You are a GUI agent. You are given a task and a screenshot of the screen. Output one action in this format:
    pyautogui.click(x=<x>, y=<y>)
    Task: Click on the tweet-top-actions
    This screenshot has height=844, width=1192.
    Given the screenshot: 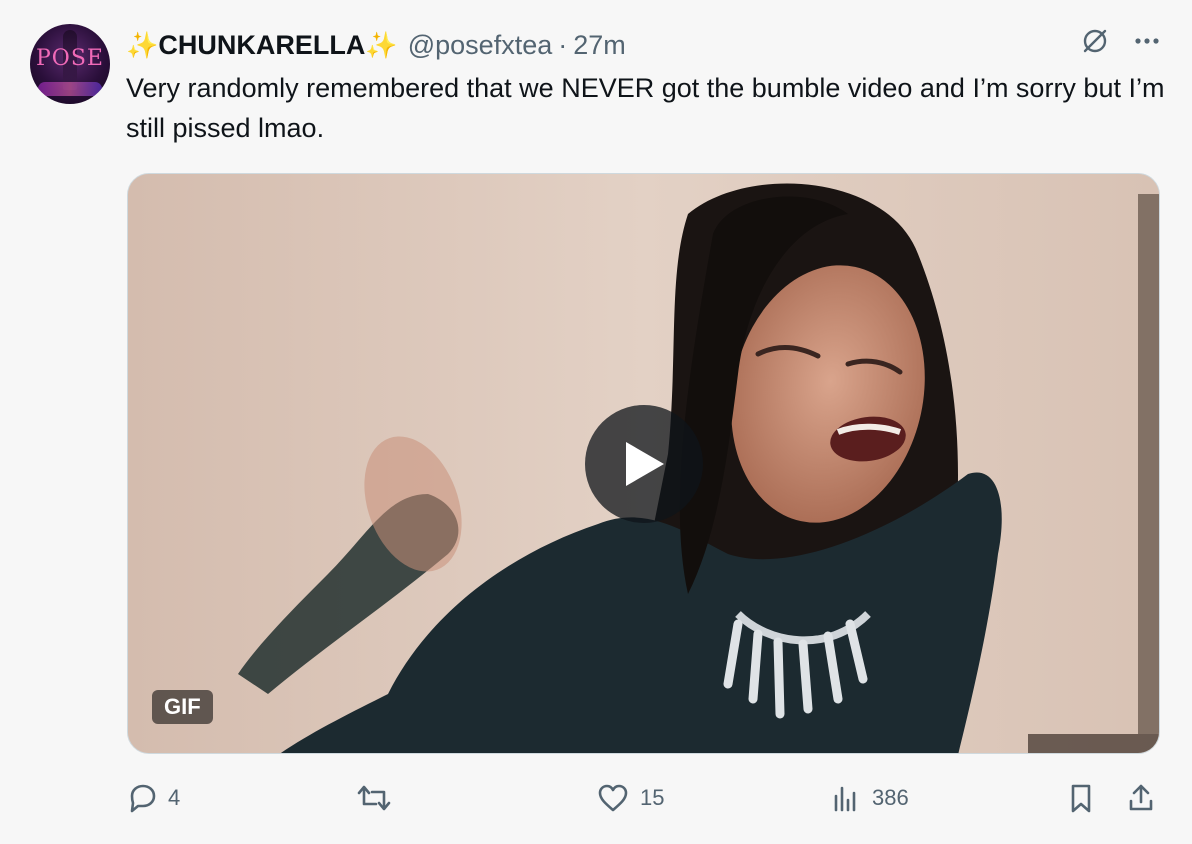 What is the action you would take?
    pyautogui.click(x=1121, y=41)
    